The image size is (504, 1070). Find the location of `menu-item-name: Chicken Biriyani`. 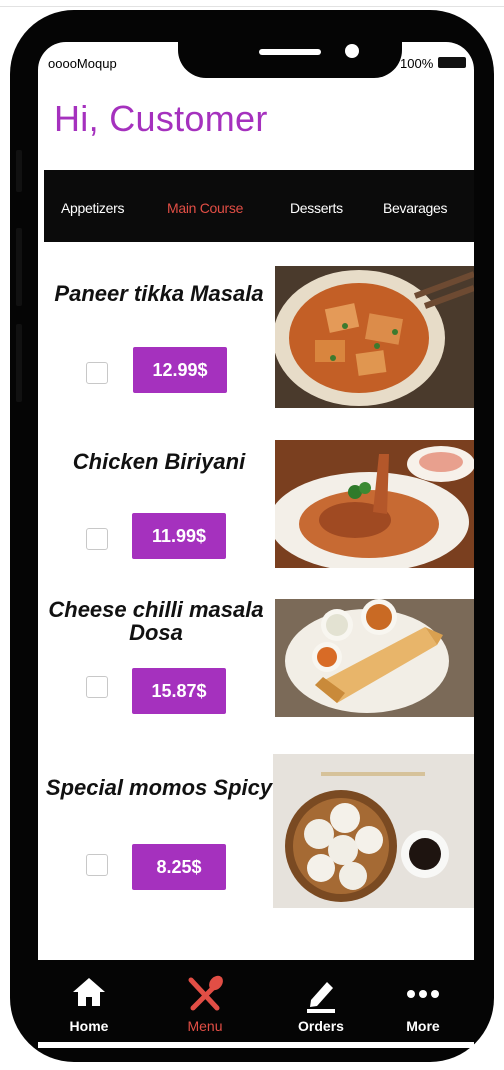

menu-item-name: Chicken Biriyani is located at coordinates (159, 461).